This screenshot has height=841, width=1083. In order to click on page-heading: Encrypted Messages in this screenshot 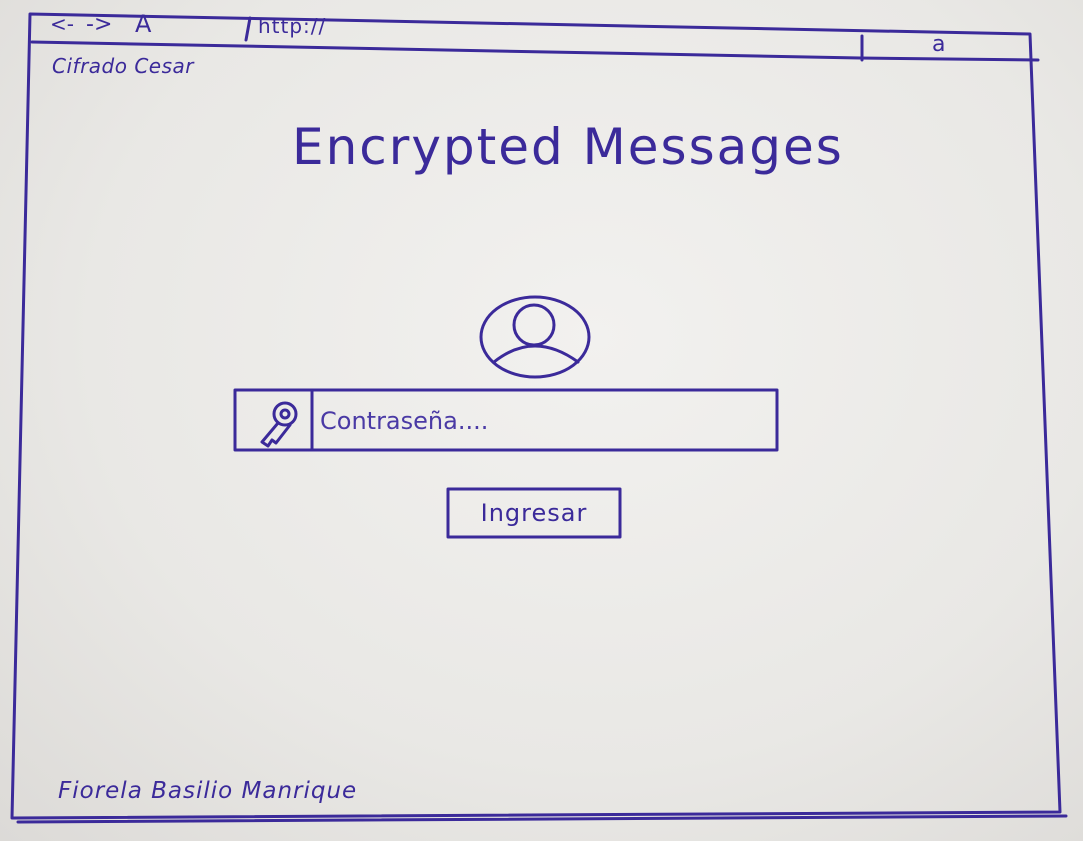, I will do `click(568, 147)`.